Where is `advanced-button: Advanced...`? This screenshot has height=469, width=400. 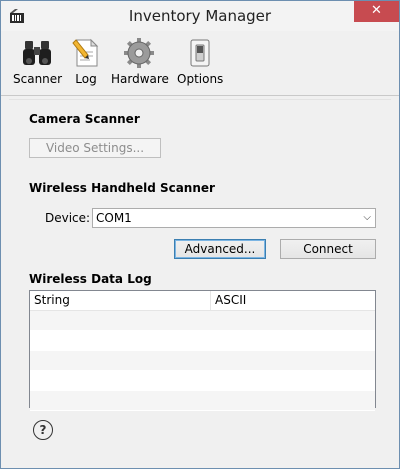 advanced-button: Advanced... is located at coordinates (220, 249).